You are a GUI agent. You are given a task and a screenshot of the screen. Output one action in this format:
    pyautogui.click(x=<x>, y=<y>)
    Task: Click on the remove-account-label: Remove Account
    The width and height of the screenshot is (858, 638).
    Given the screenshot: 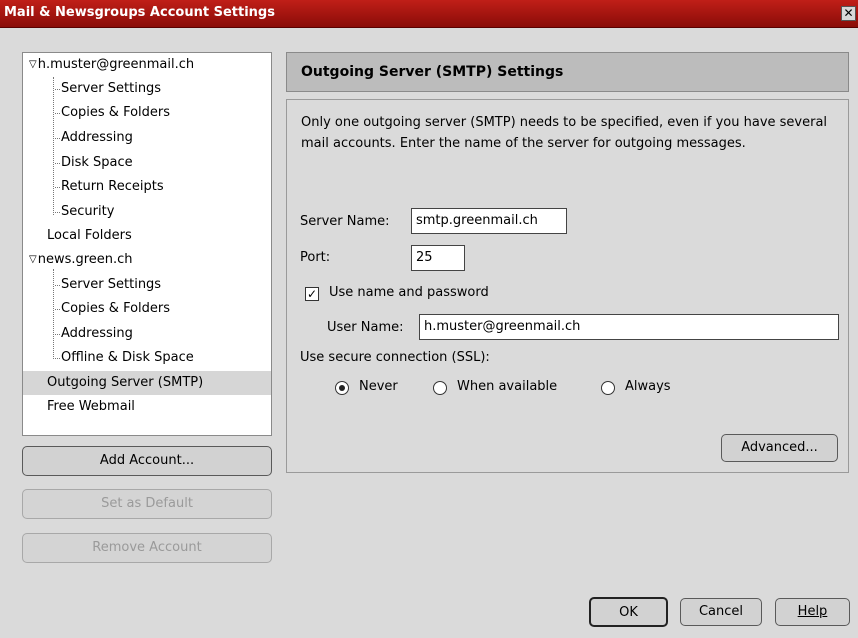 What is the action you would take?
    pyautogui.click(x=147, y=547)
    